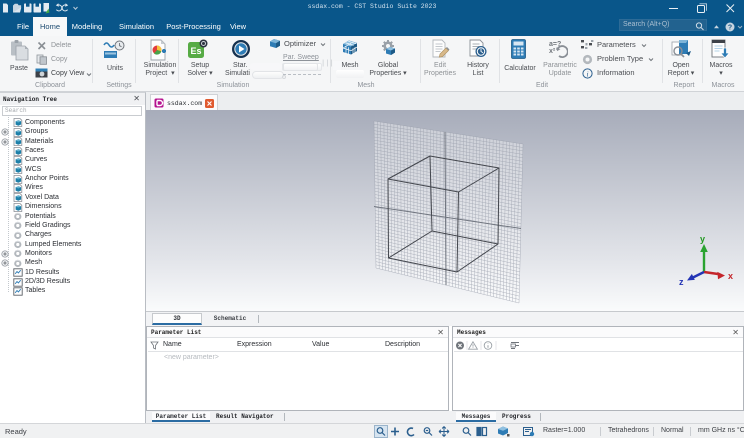 This screenshot has height=438, width=744. What do you see at coordinates (552, 51) in the screenshot?
I see `svg-text: x²` at bounding box center [552, 51].